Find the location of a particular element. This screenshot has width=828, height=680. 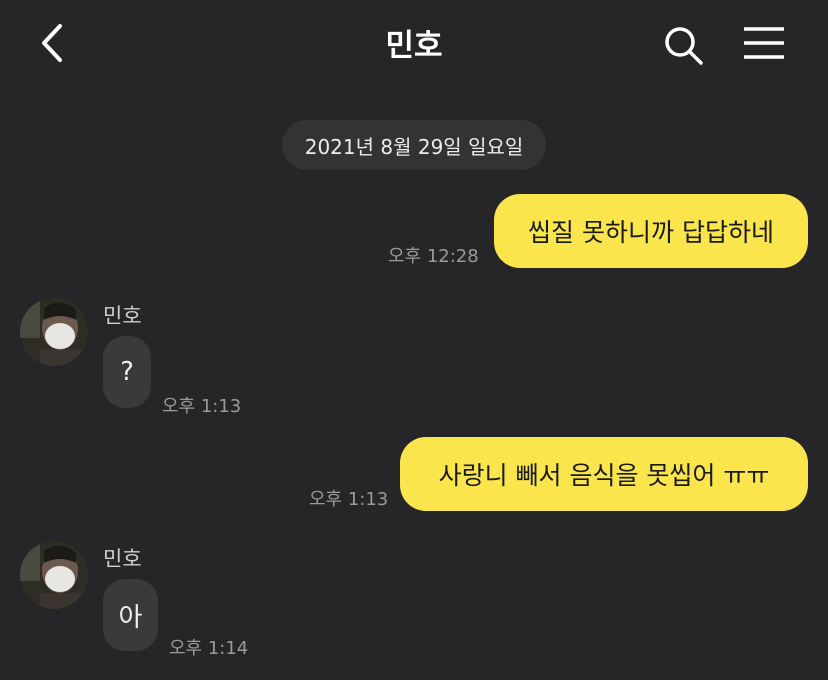

my-message-bubble: 씹질 못하니까 답답하네 is located at coordinates (651, 231).